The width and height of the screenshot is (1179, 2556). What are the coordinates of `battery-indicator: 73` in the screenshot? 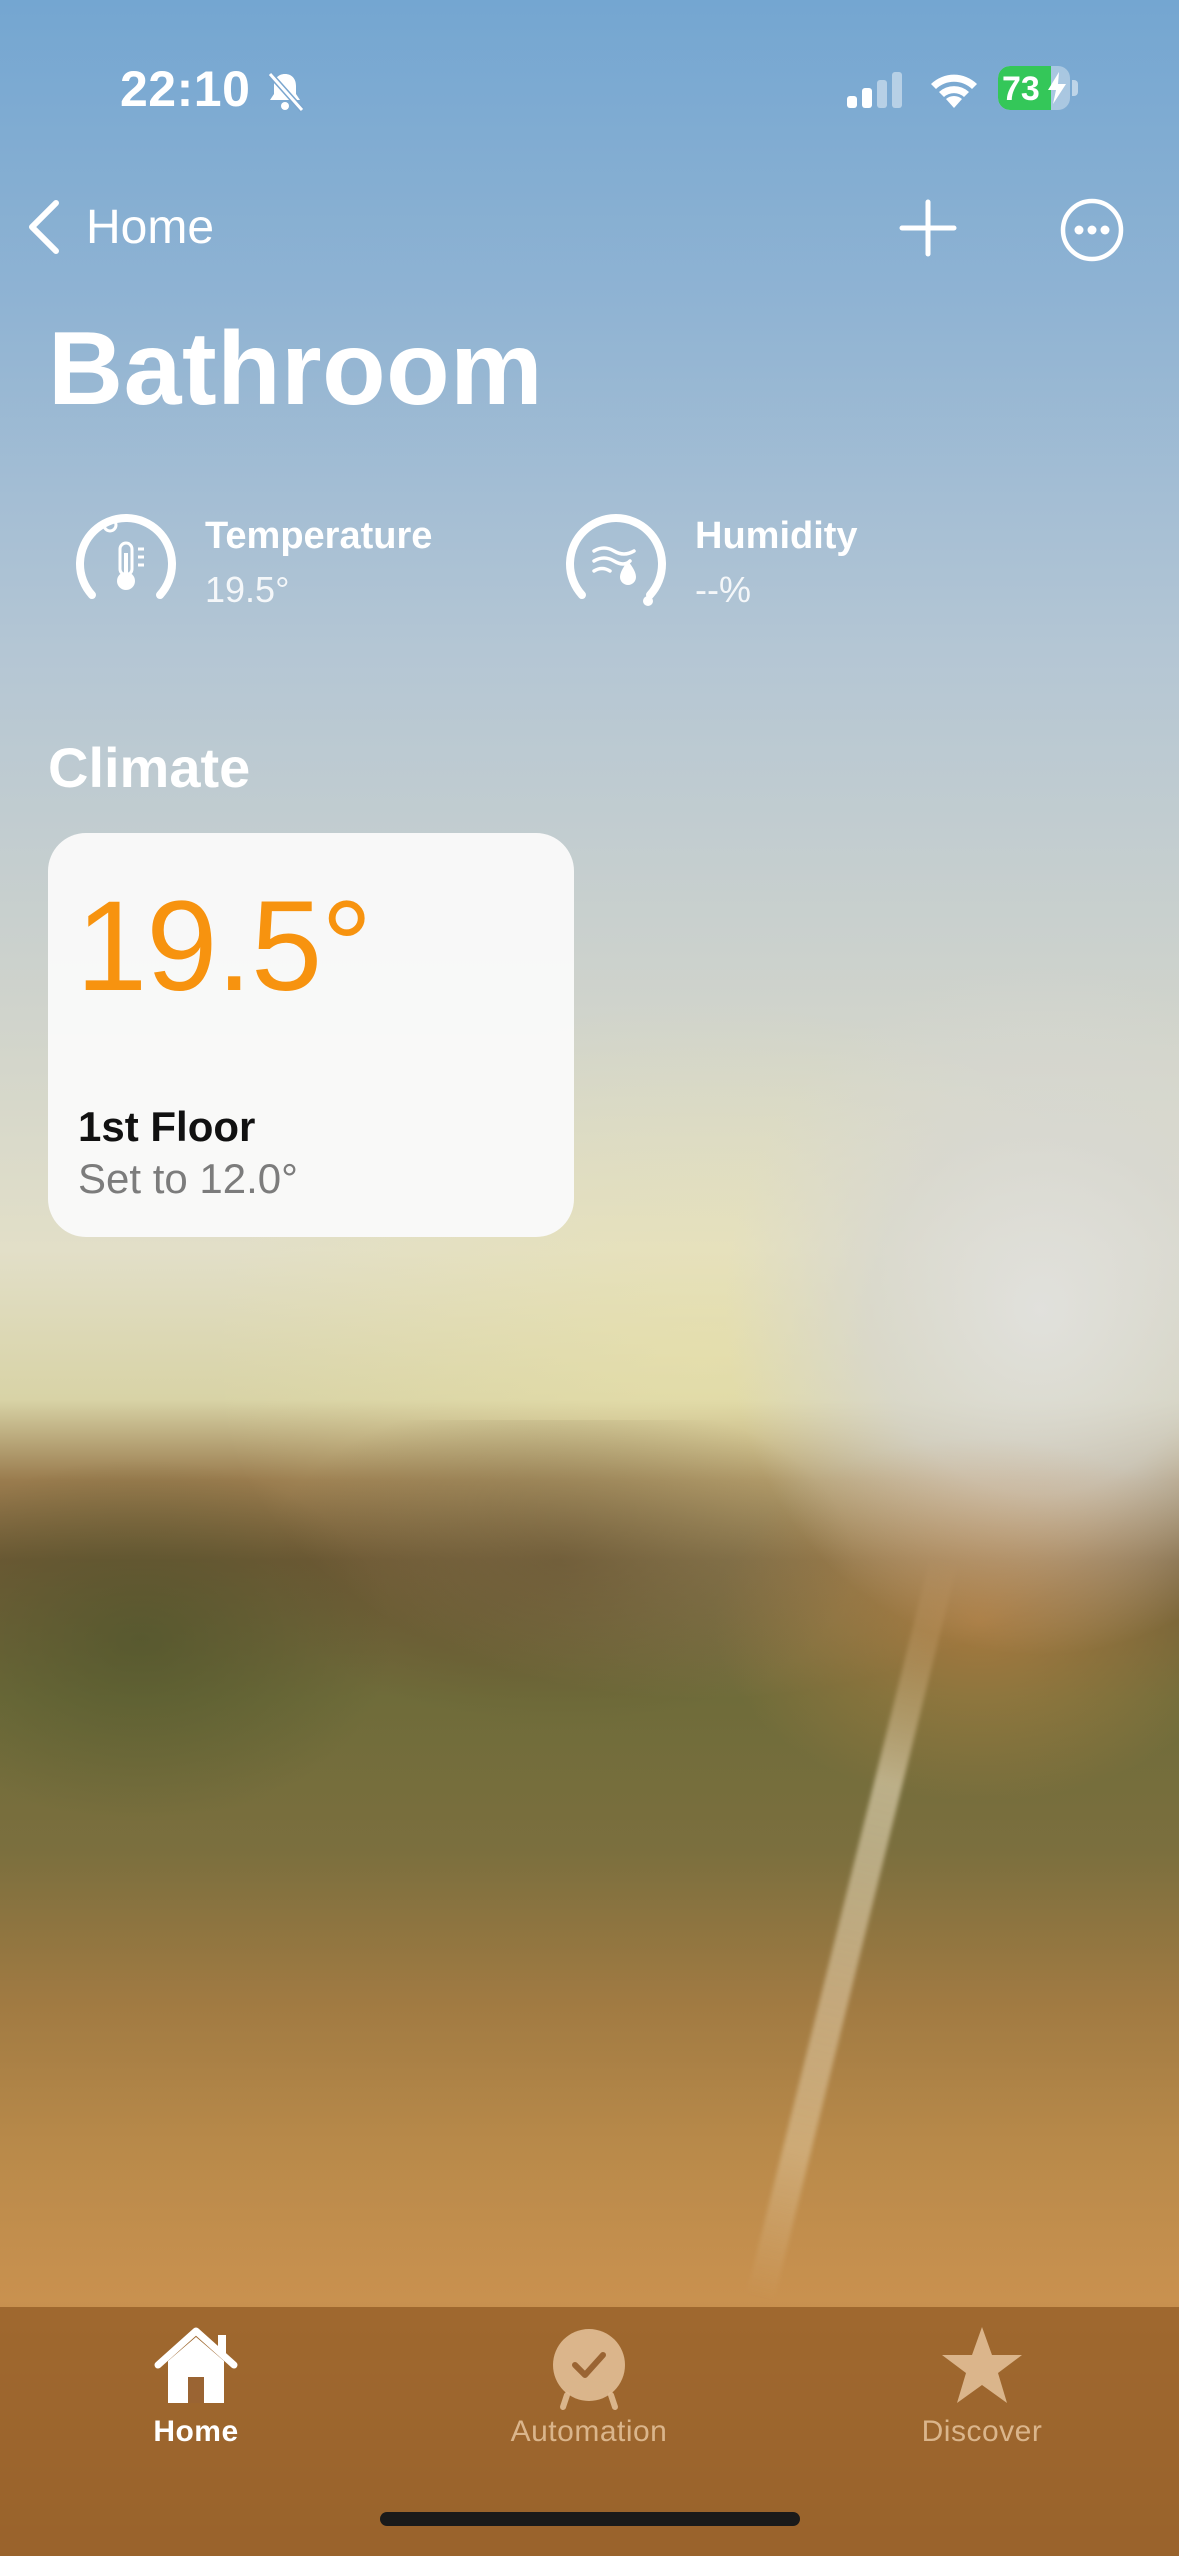 It's located at (1039, 88).